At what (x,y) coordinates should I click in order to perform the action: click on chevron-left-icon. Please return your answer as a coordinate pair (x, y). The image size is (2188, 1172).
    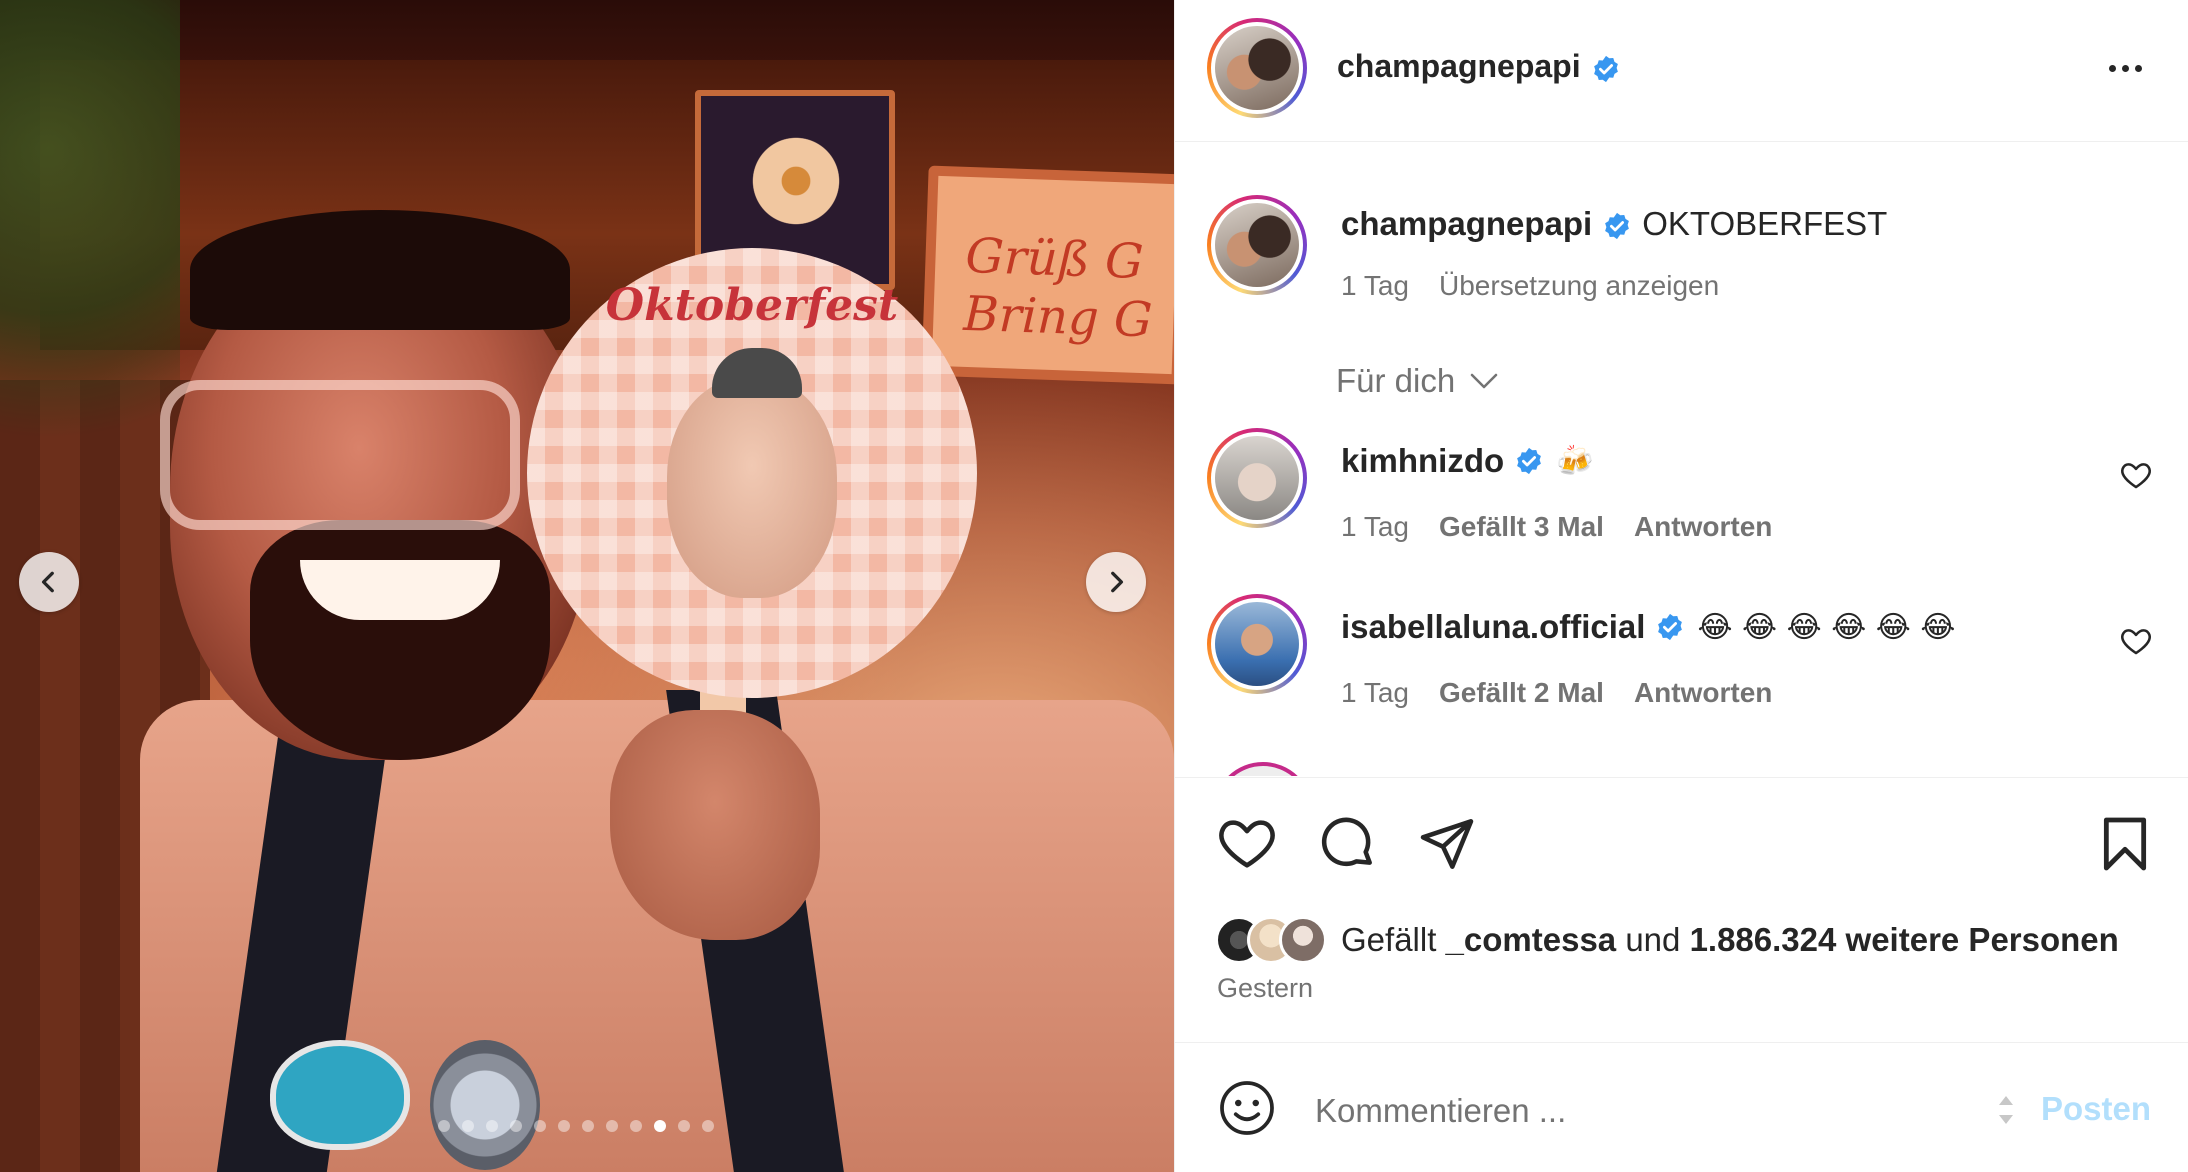
    Looking at the image, I should click on (47, 582).